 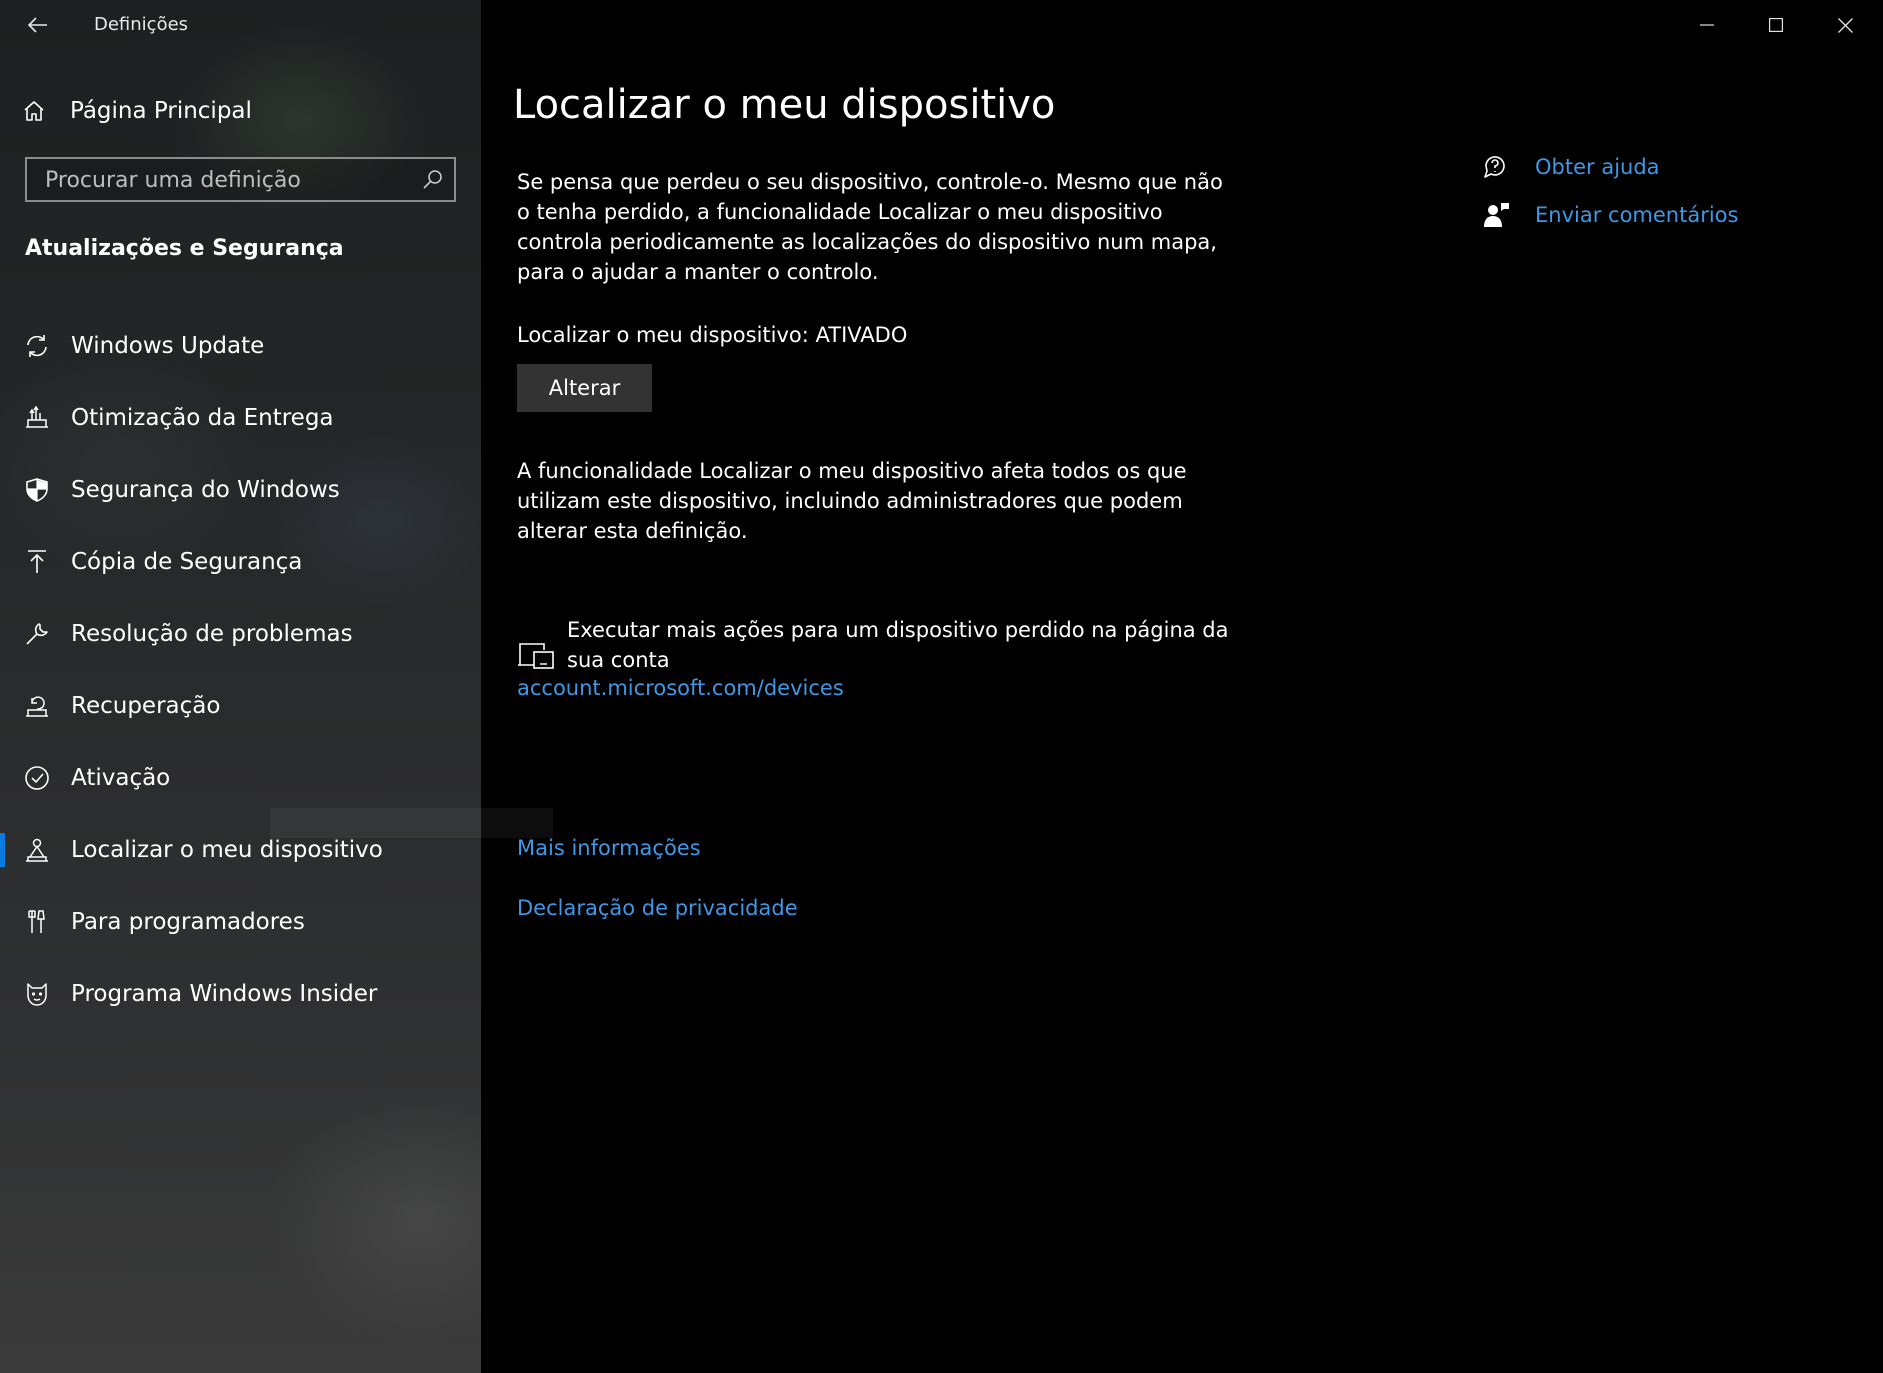 What do you see at coordinates (37, 346) in the screenshot?
I see `sync-icon` at bounding box center [37, 346].